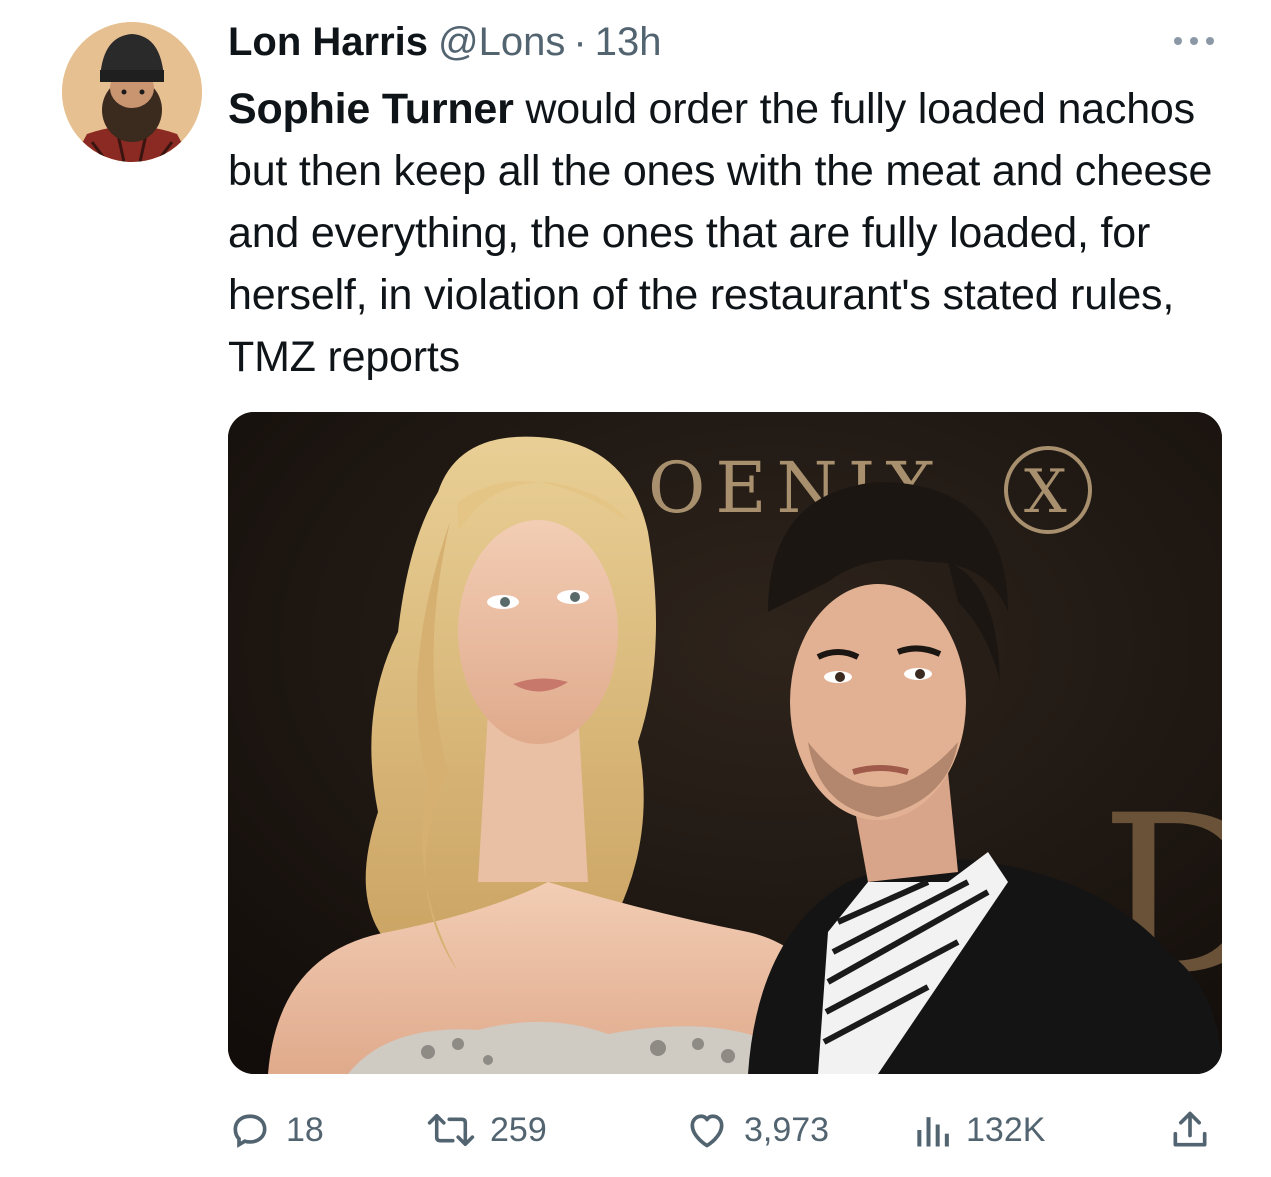 This screenshot has width=1271, height=1177. Describe the element at coordinates (933, 1132) in the screenshot. I see `views-icon` at that location.